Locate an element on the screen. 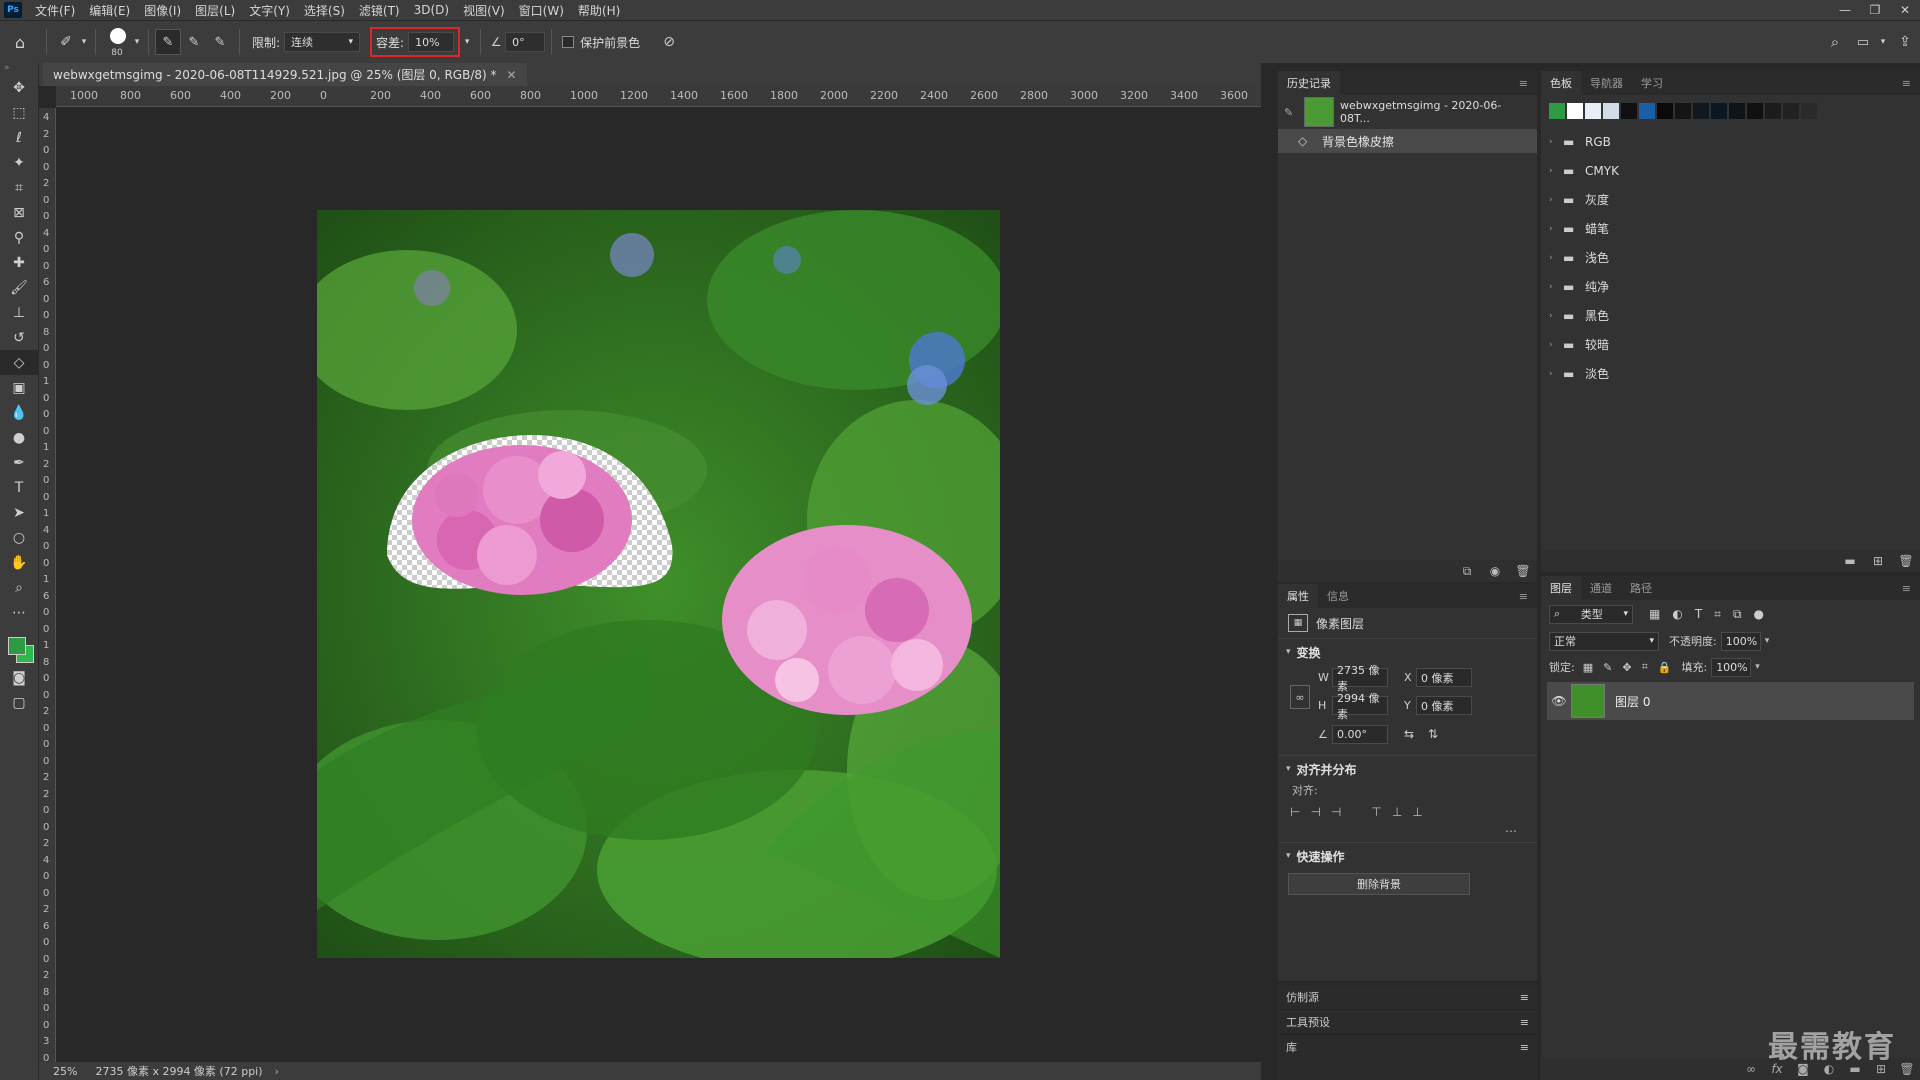  swatch-folder-darker: › ▬ 较暗 is located at coordinates (1734, 344).